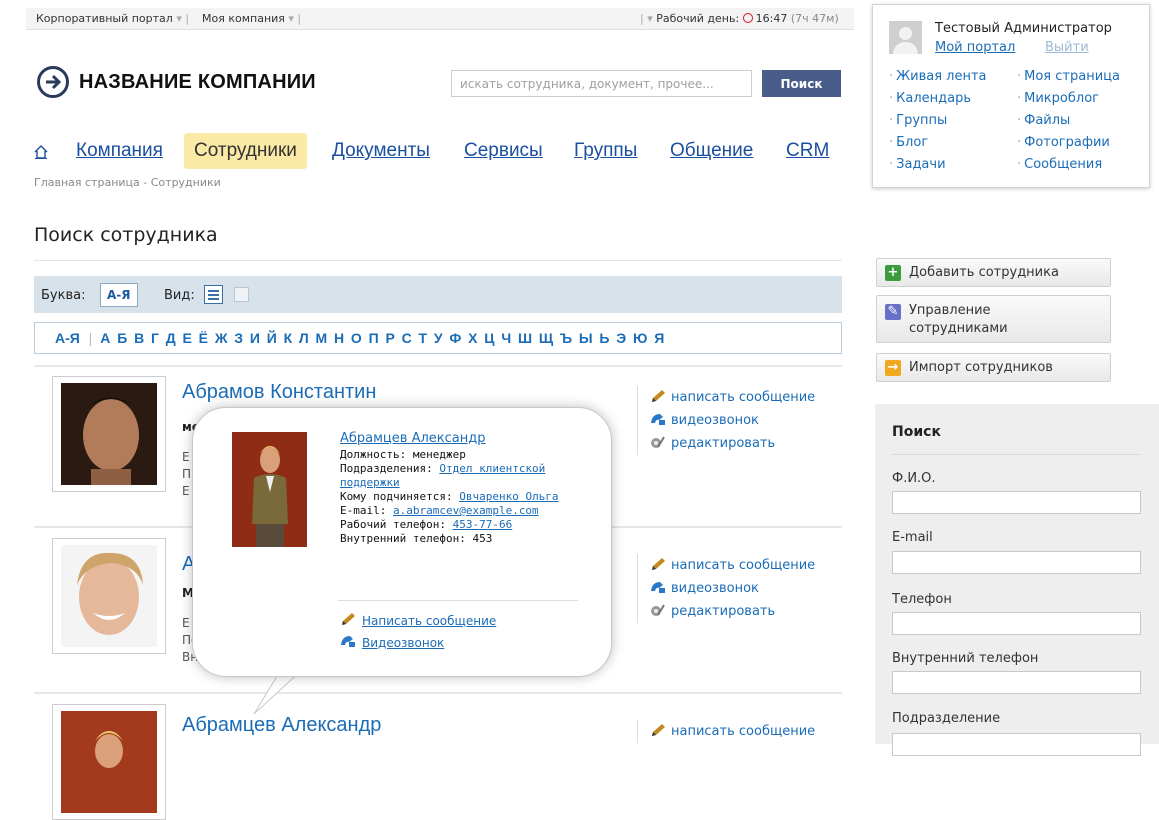 This screenshot has height=820, width=1159. Describe the element at coordinates (356, 338) in the screenshot. I see `alphabet-letter: О` at that location.